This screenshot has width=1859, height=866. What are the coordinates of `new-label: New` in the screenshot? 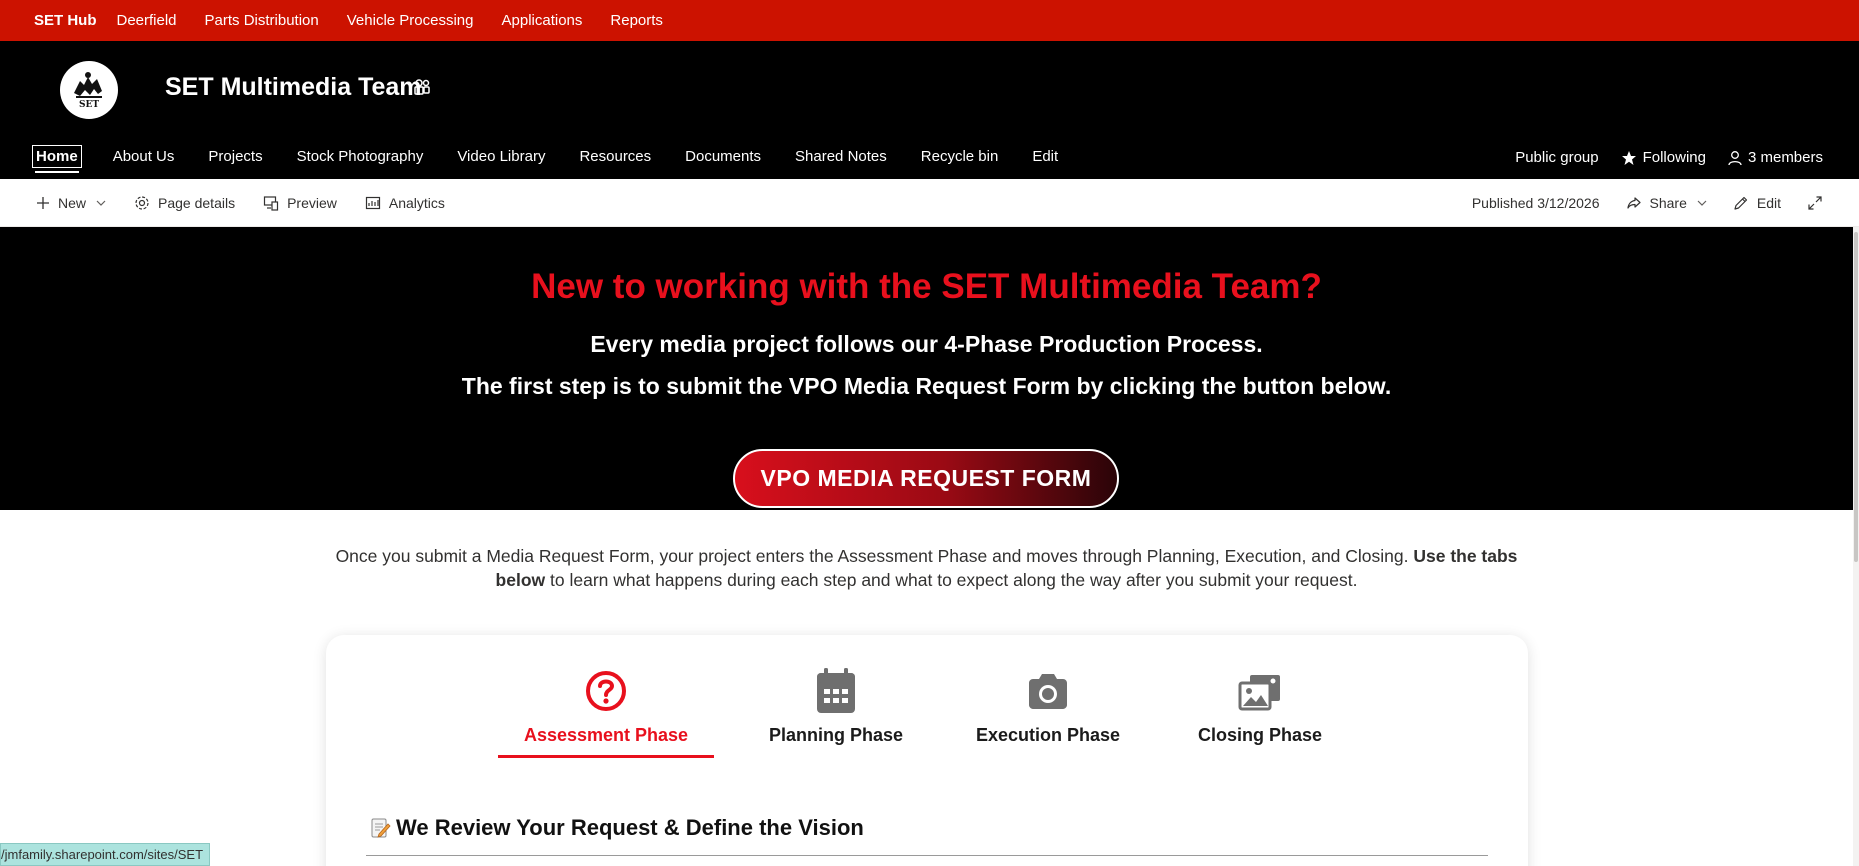 It's located at (72, 203).